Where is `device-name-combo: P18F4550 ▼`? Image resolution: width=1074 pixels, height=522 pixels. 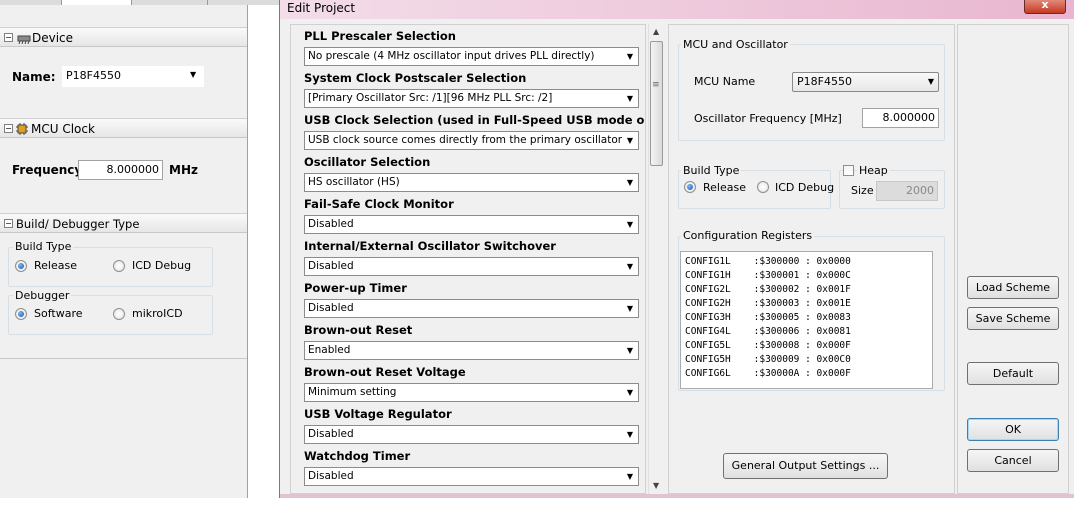 device-name-combo: P18F4550 ▼ is located at coordinates (133, 76).